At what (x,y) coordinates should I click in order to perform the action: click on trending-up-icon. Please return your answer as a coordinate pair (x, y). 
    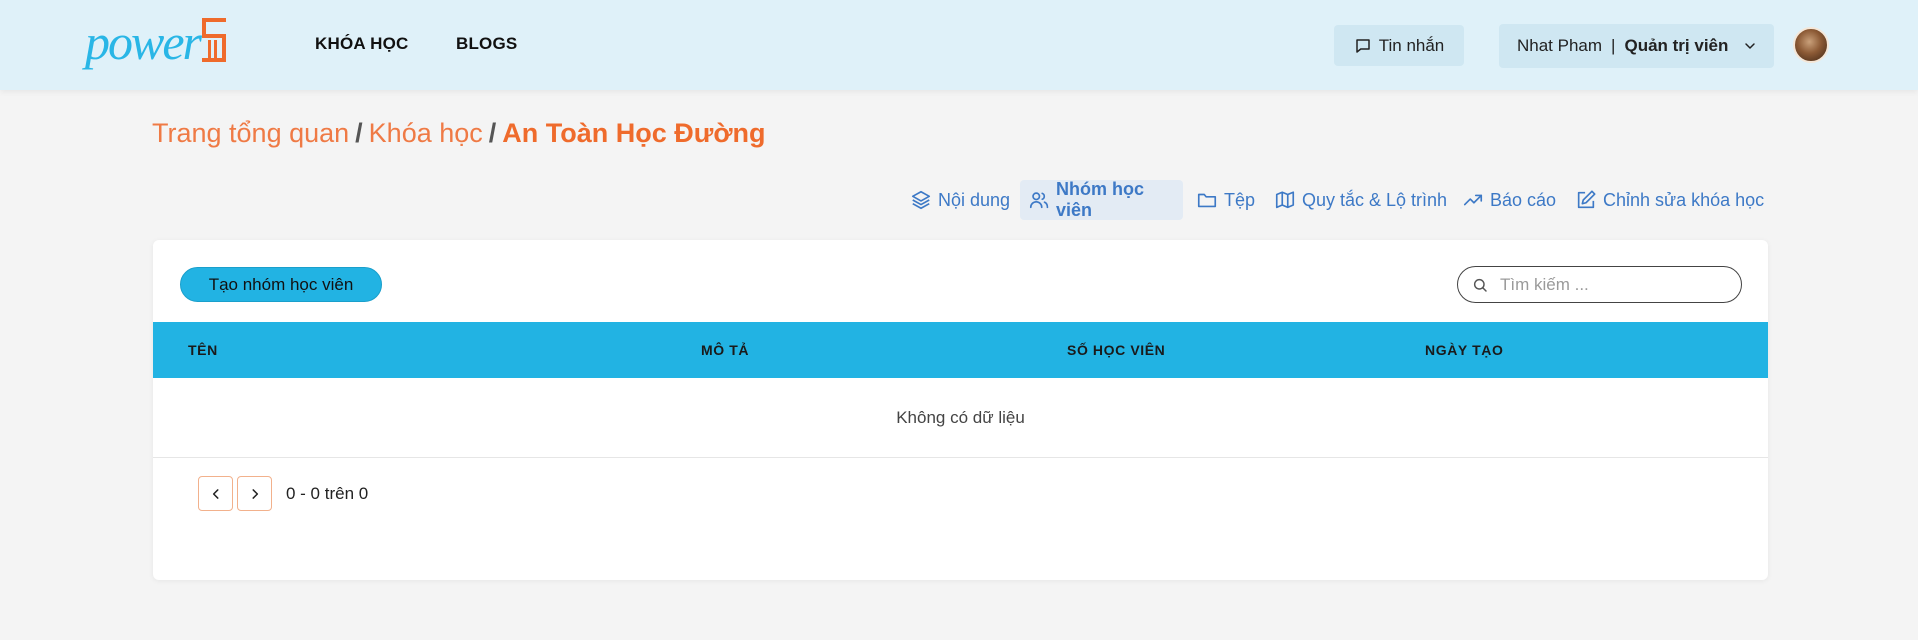
    Looking at the image, I should click on (1473, 200).